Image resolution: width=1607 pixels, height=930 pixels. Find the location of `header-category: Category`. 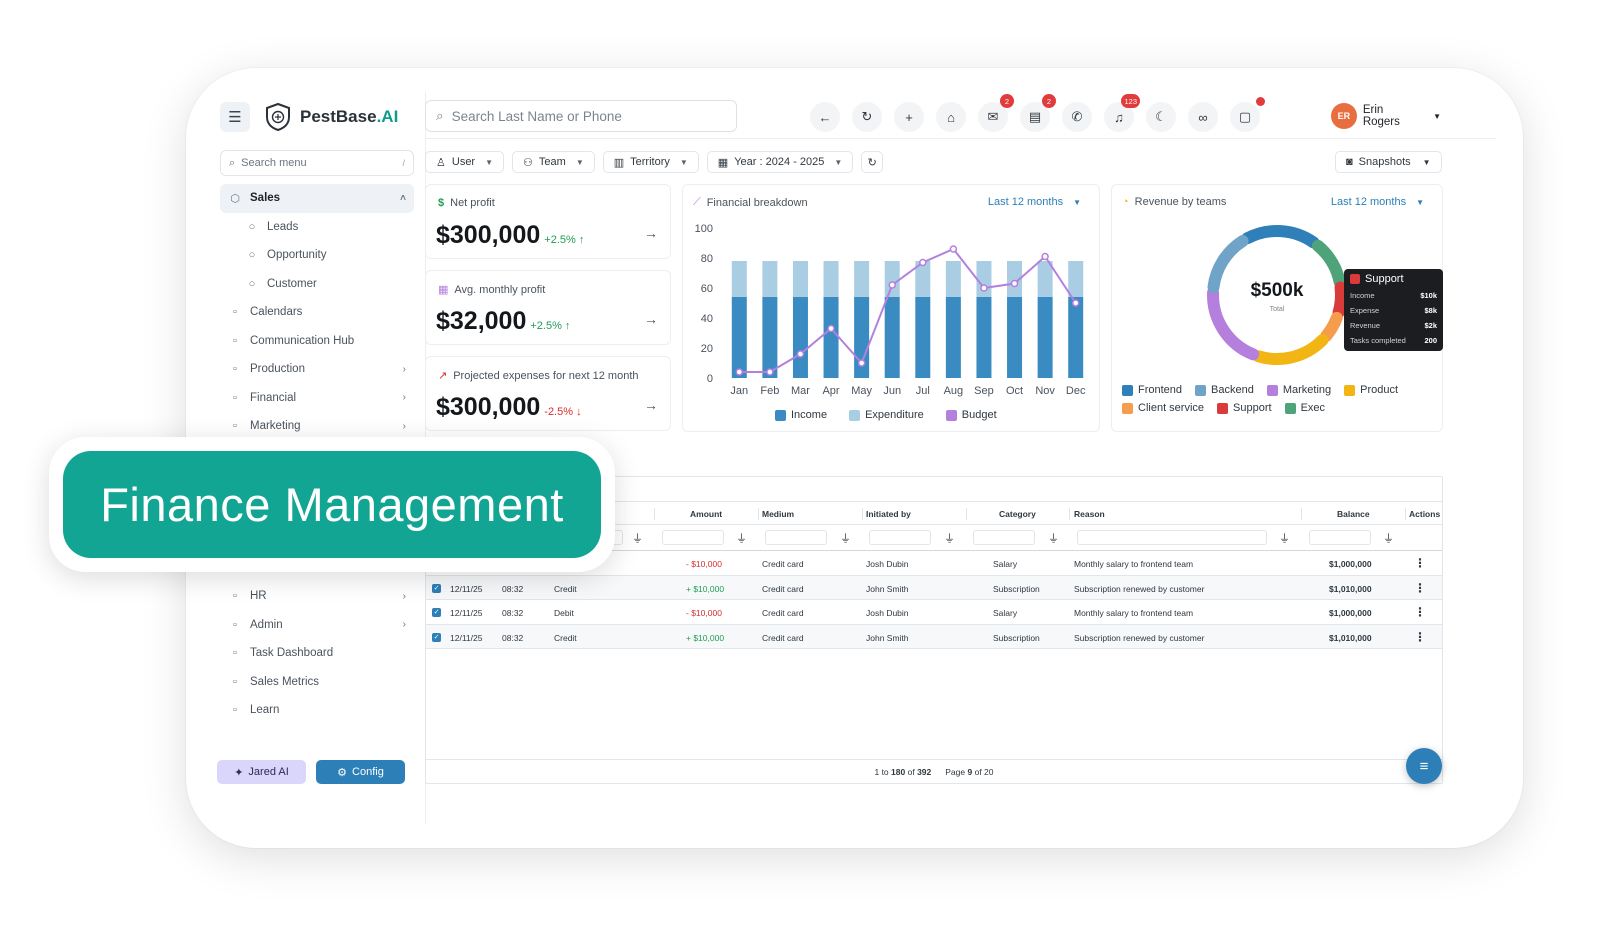

header-category: Category is located at coordinates (1017, 514).